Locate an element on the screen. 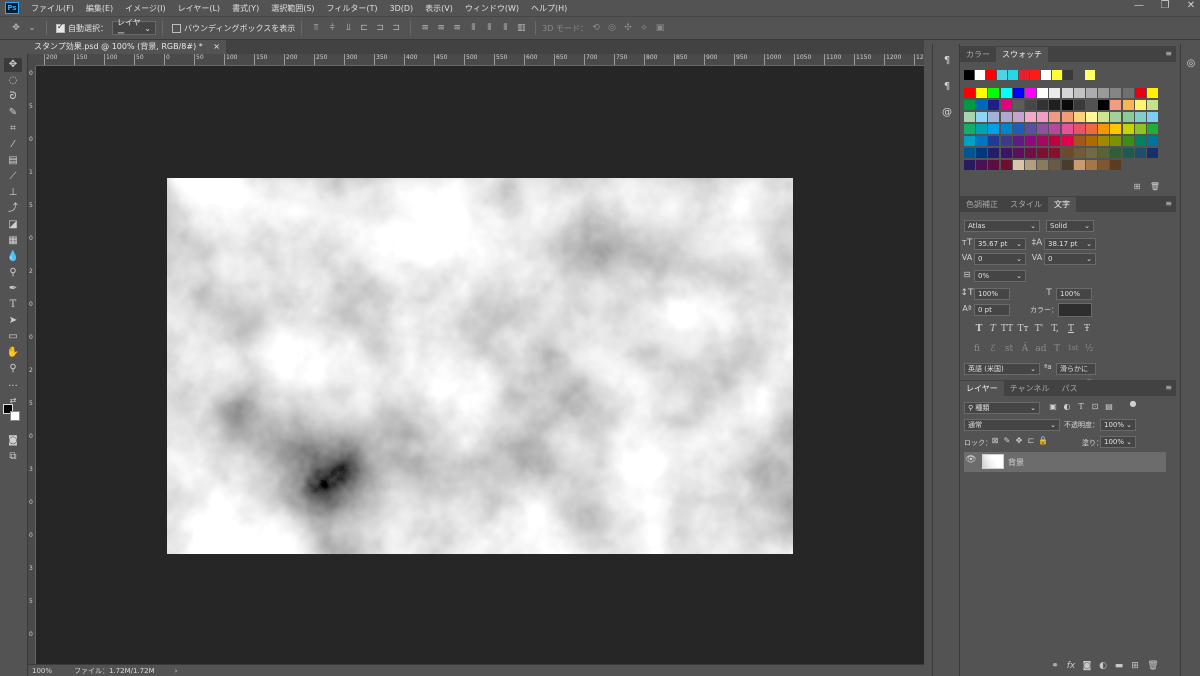  titling-alternates-button: T is located at coordinates (1057, 349).